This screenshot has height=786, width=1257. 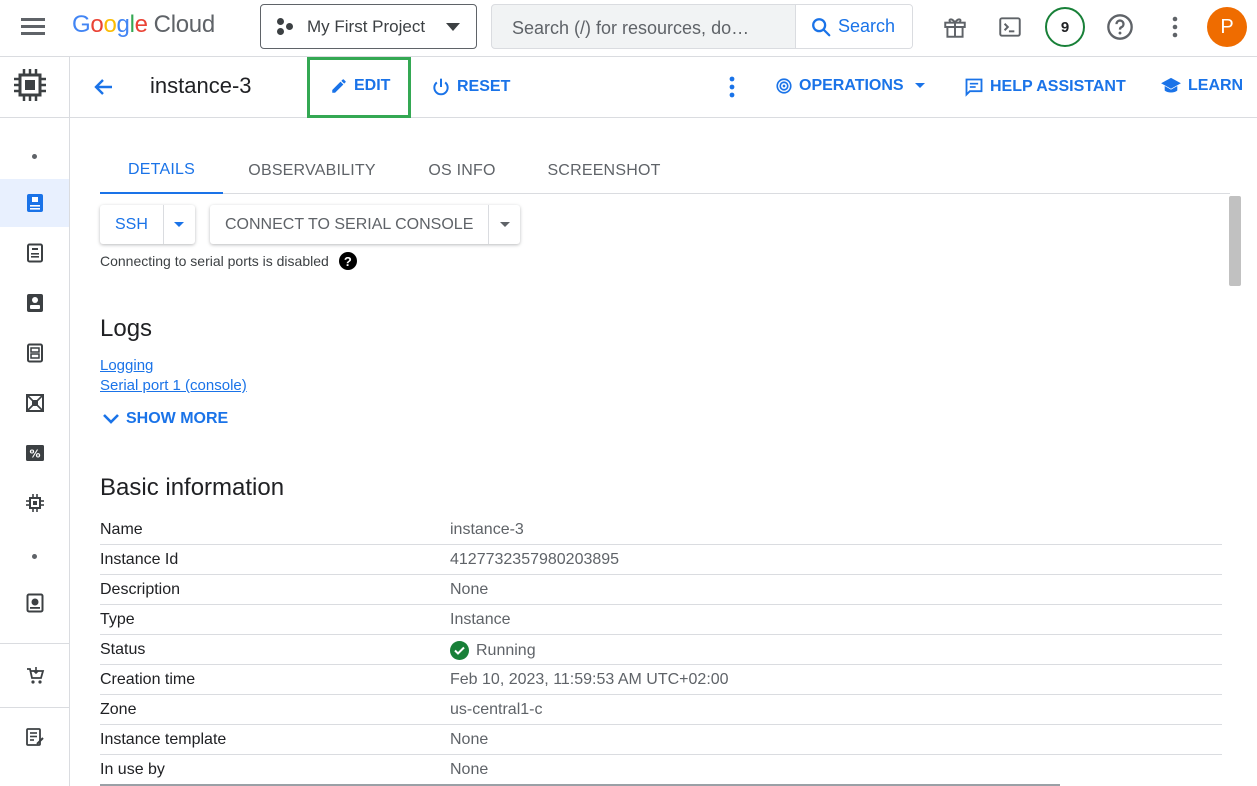 What do you see at coordinates (339, 86) in the screenshot?
I see `pencil-icon` at bounding box center [339, 86].